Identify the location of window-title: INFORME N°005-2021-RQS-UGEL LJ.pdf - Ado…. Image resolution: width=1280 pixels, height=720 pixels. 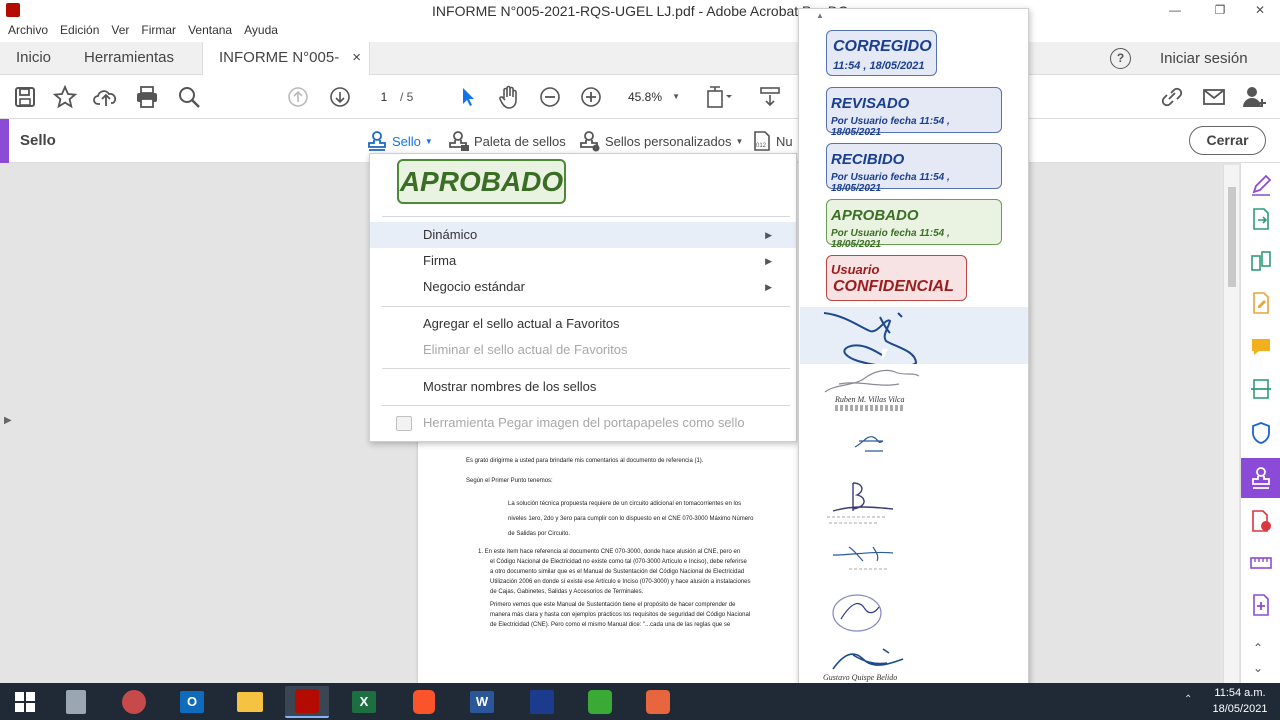
(640, 11).